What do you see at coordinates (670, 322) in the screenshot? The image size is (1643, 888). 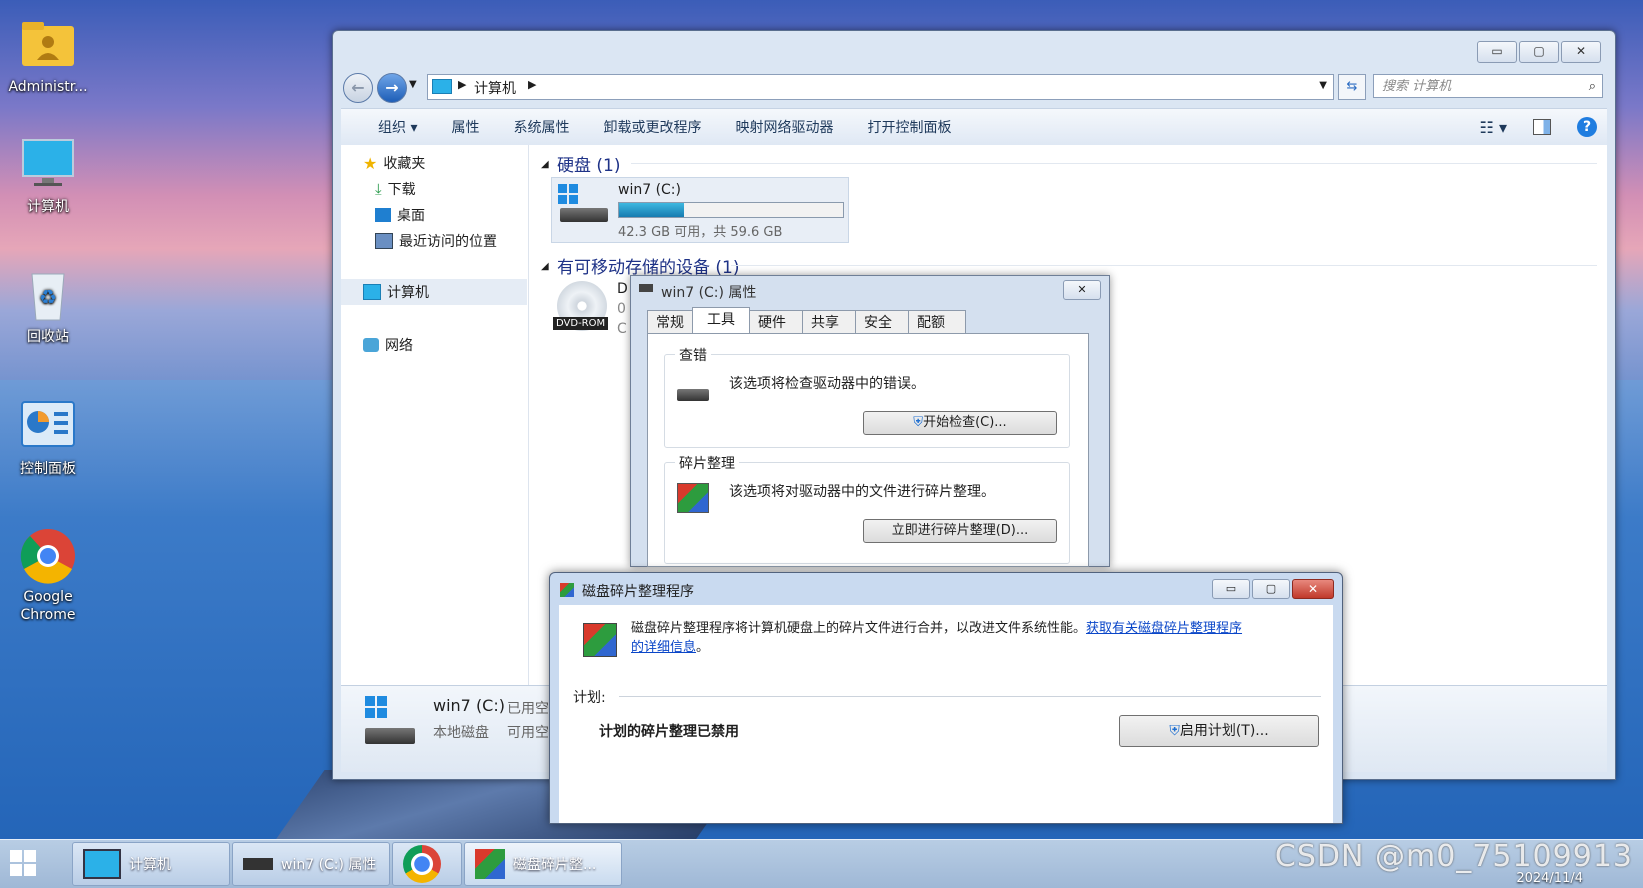 I see `tab-general: 常规` at bounding box center [670, 322].